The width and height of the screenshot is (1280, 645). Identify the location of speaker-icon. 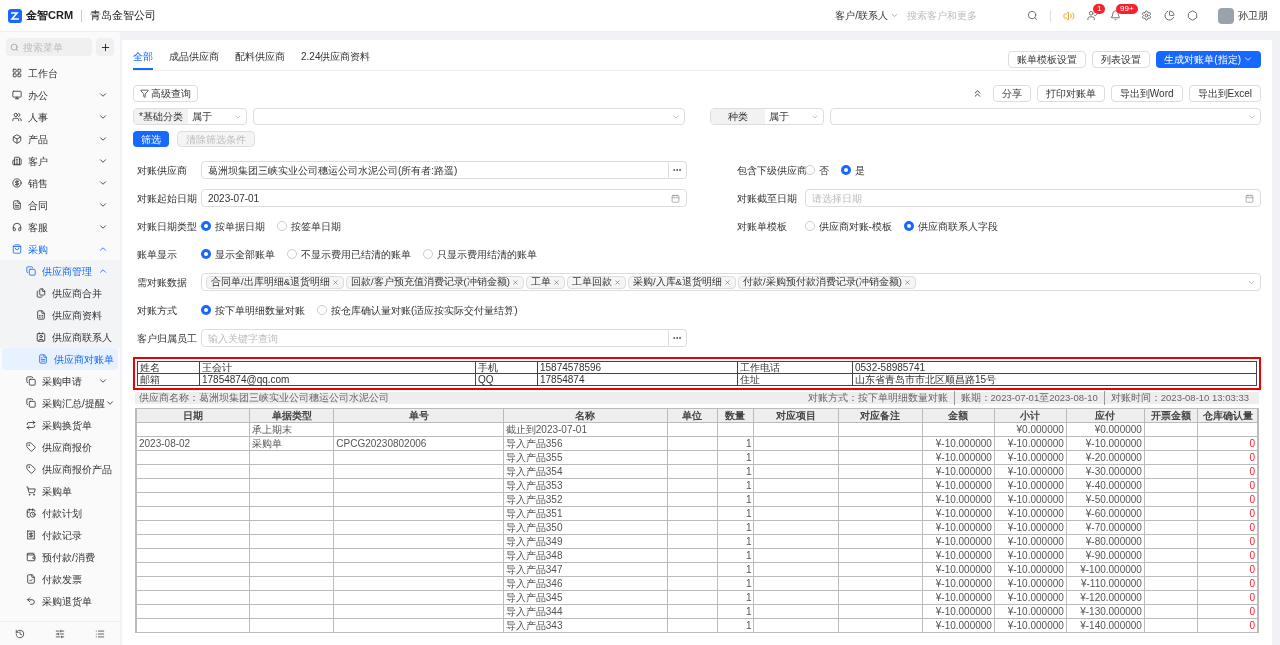
(1069, 15).